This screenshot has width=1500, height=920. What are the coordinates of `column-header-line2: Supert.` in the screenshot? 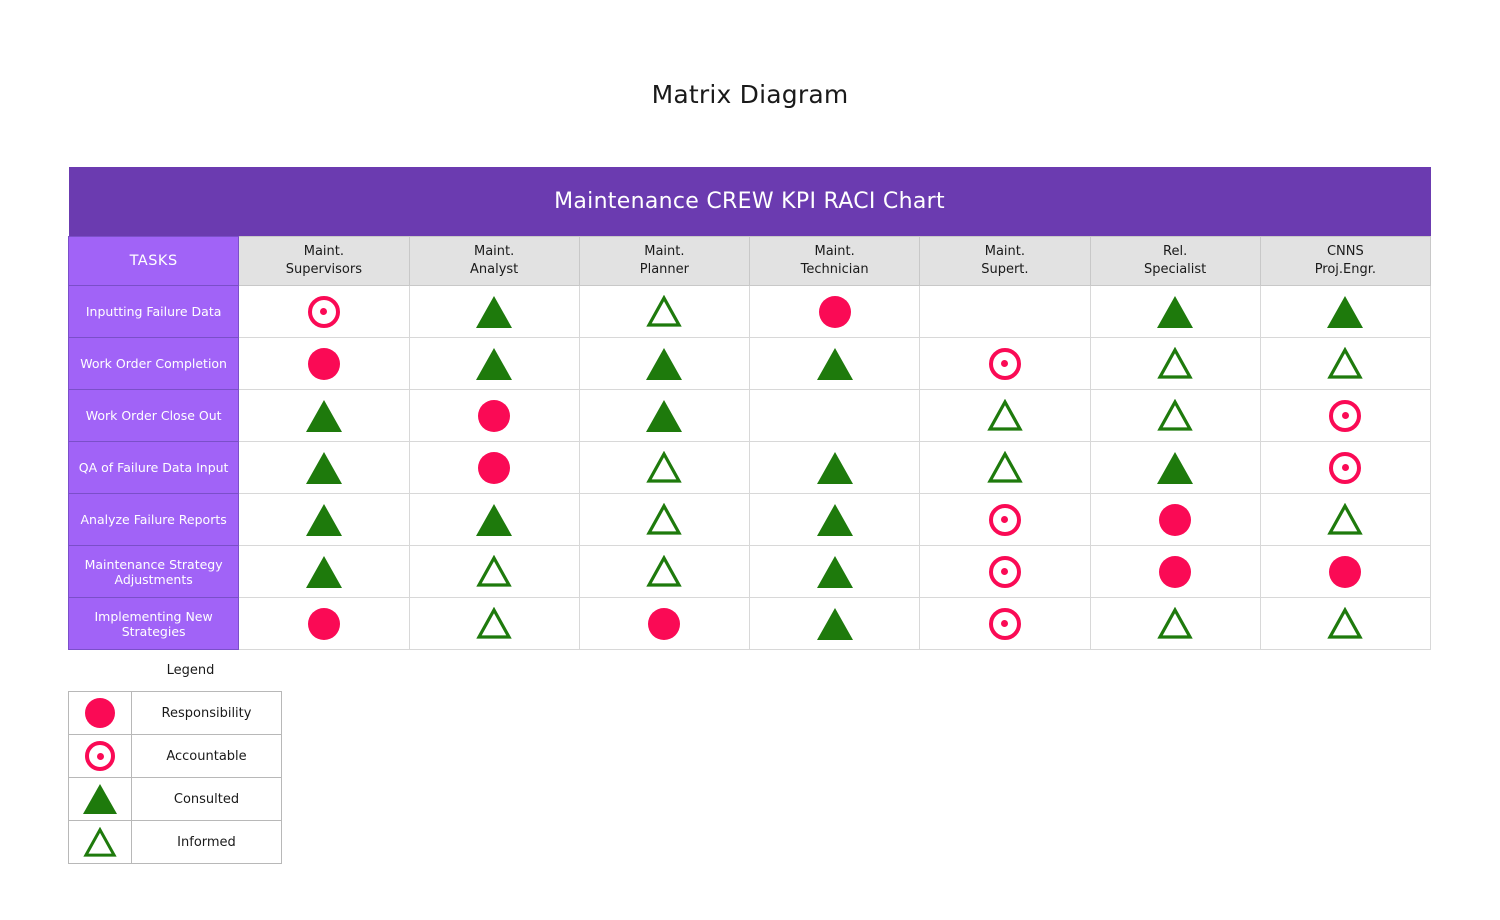 It's located at (1005, 269).